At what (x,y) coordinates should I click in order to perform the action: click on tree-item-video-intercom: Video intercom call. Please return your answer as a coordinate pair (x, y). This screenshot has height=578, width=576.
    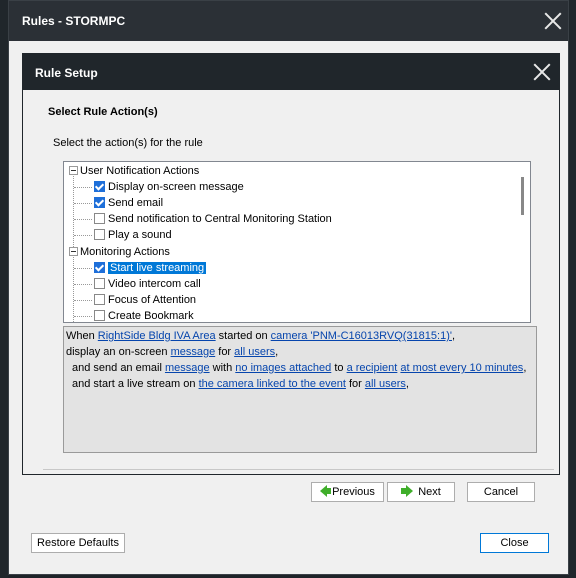
    Looking at the image, I should click on (147, 284).